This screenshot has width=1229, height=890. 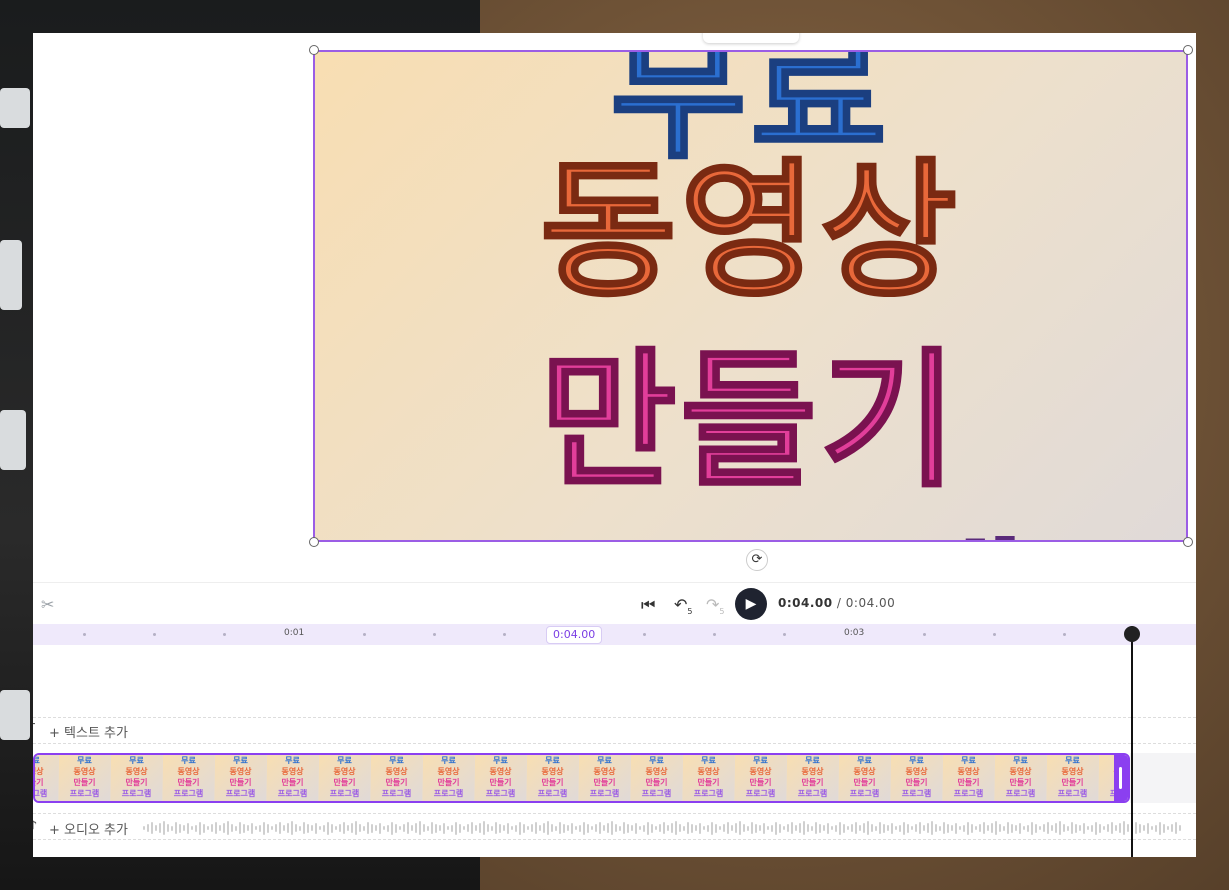 I want to click on rewind-5-icon: ↶5, so click(x=683, y=605).